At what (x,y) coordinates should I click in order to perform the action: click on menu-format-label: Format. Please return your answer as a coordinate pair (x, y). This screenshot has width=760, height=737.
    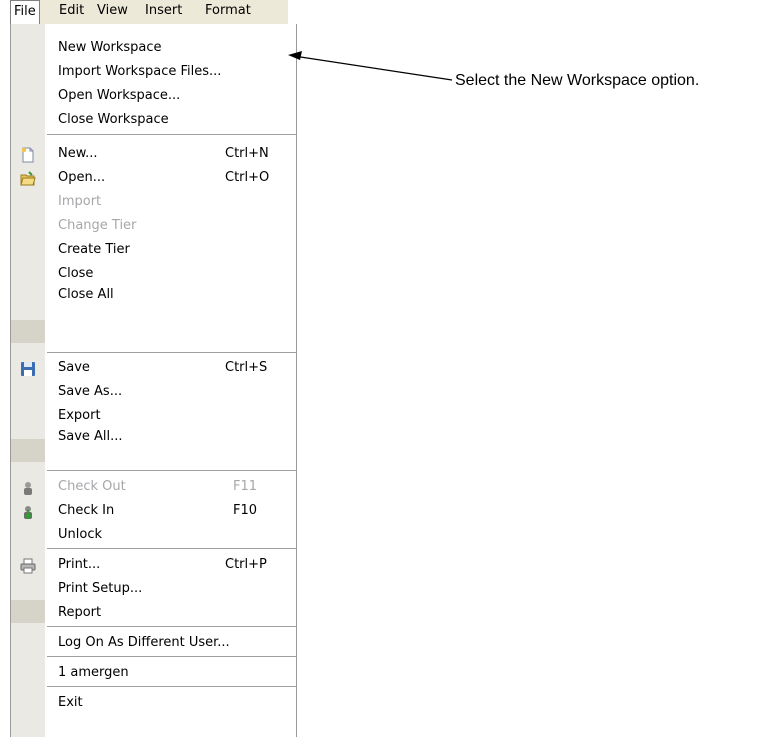
    Looking at the image, I should click on (228, 10).